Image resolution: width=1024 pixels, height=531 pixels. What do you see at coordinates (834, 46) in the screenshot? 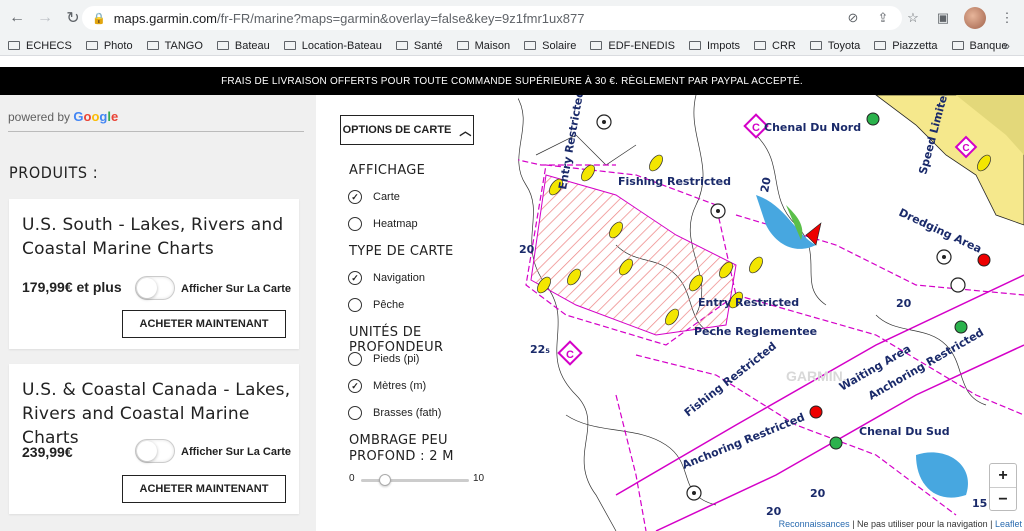
I see `bookmark-item: Toyota` at bounding box center [834, 46].